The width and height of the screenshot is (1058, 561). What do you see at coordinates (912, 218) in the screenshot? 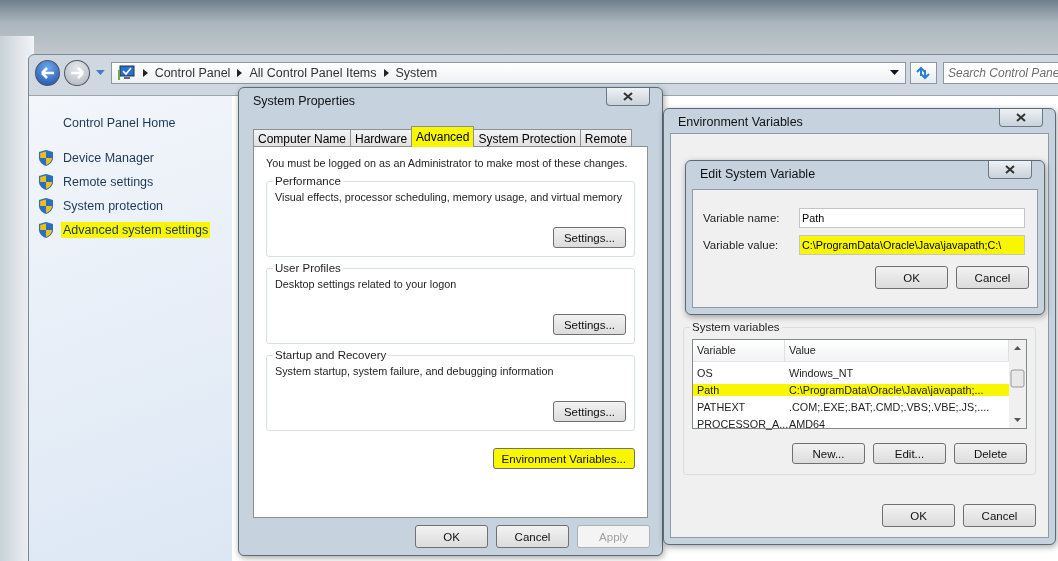
I see `input-field: Path` at bounding box center [912, 218].